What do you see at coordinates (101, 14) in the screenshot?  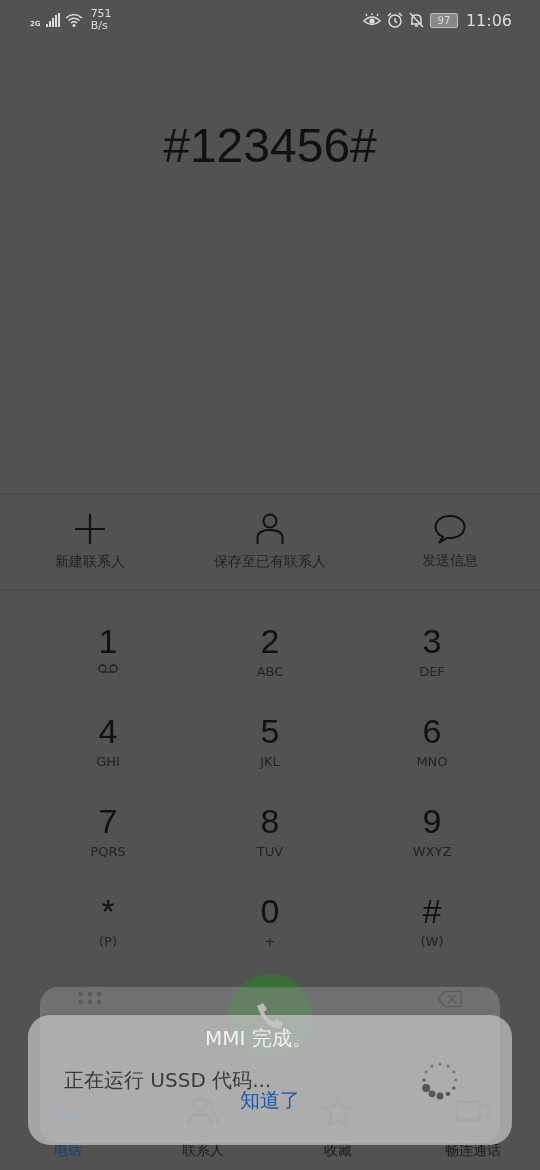 I see `speed-value: 751` at bounding box center [101, 14].